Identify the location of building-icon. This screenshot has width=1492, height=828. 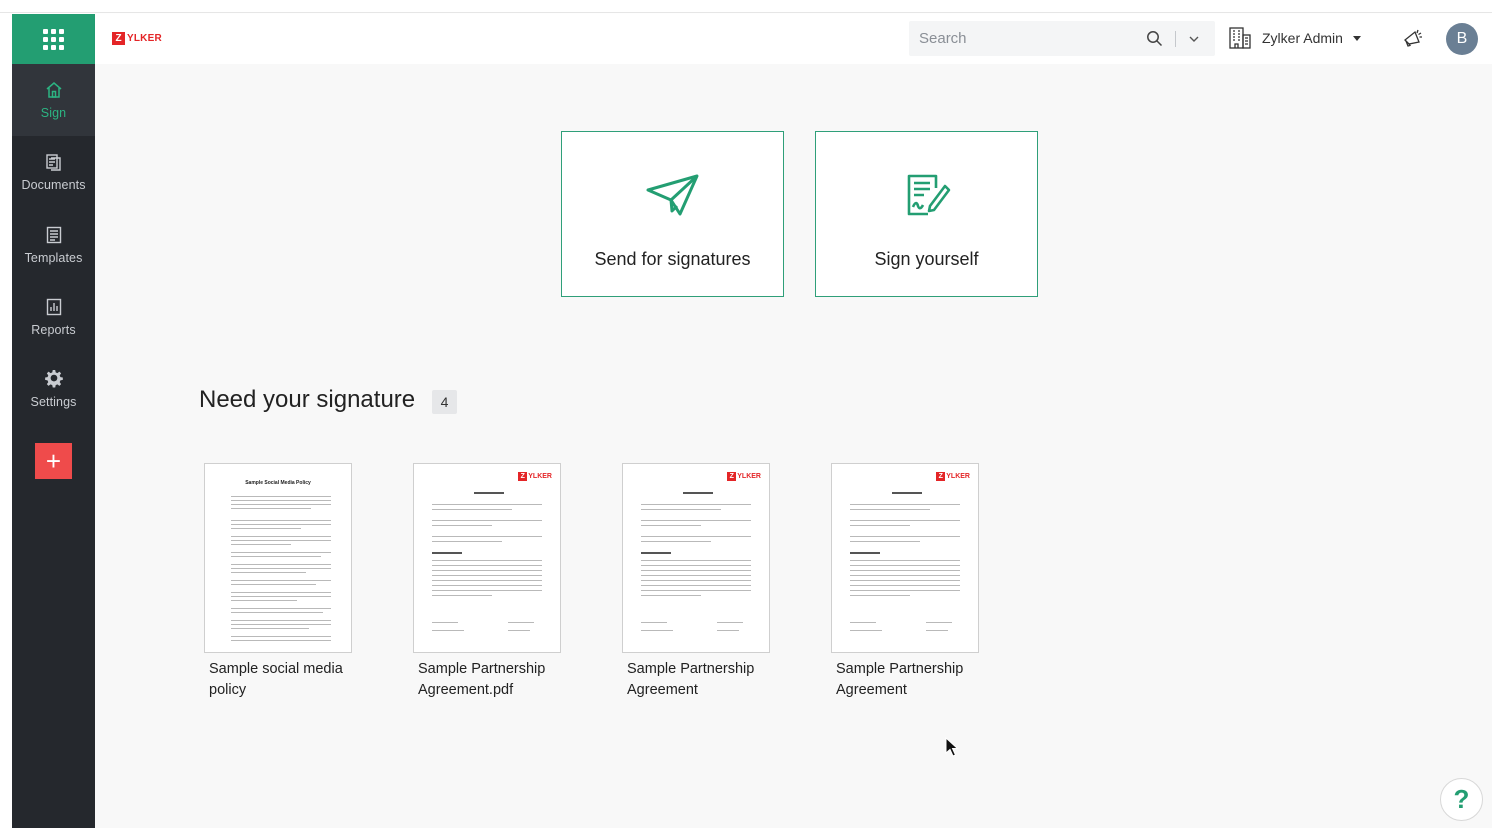
(1240, 38).